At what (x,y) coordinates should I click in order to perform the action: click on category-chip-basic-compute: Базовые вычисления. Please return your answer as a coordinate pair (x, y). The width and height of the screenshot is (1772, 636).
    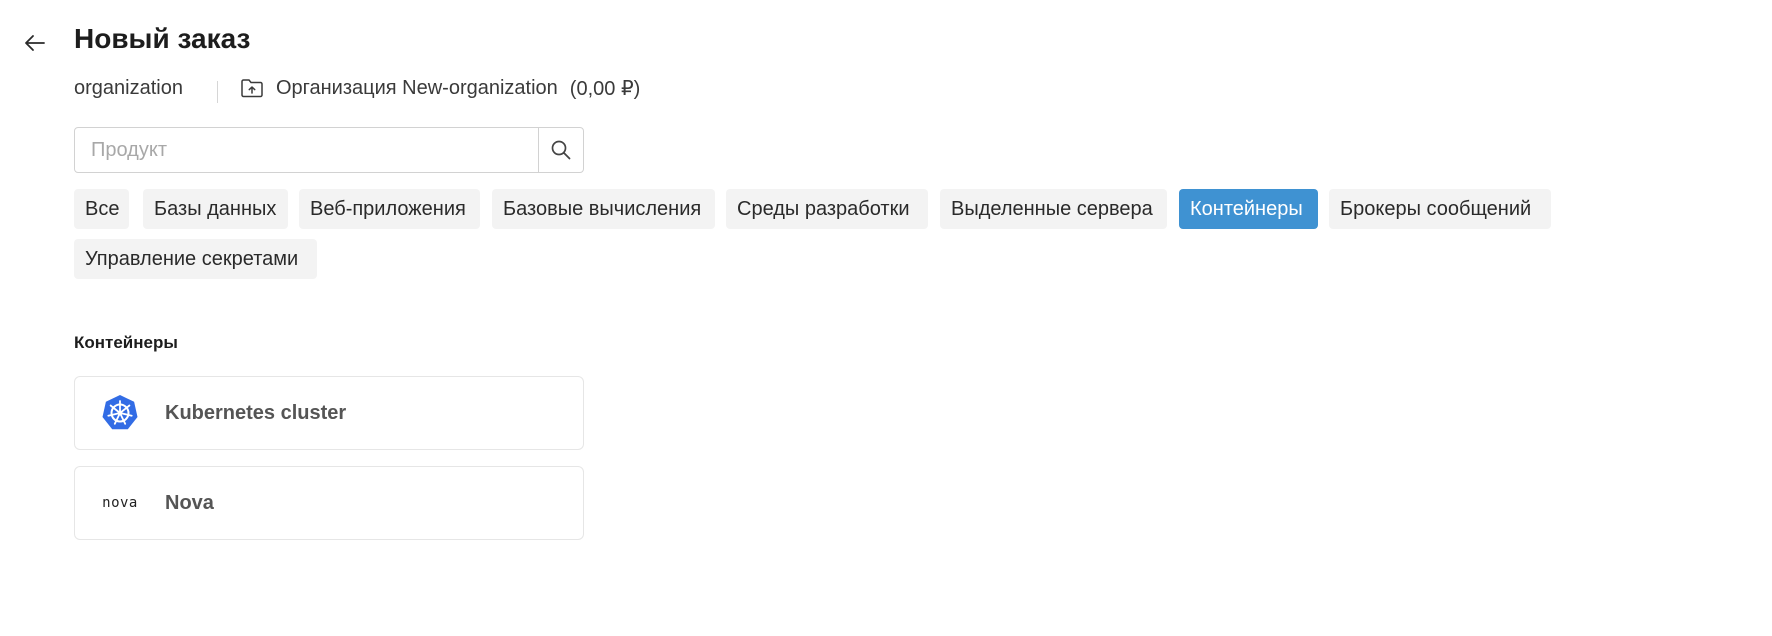
    Looking at the image, I should click on (603, 209).